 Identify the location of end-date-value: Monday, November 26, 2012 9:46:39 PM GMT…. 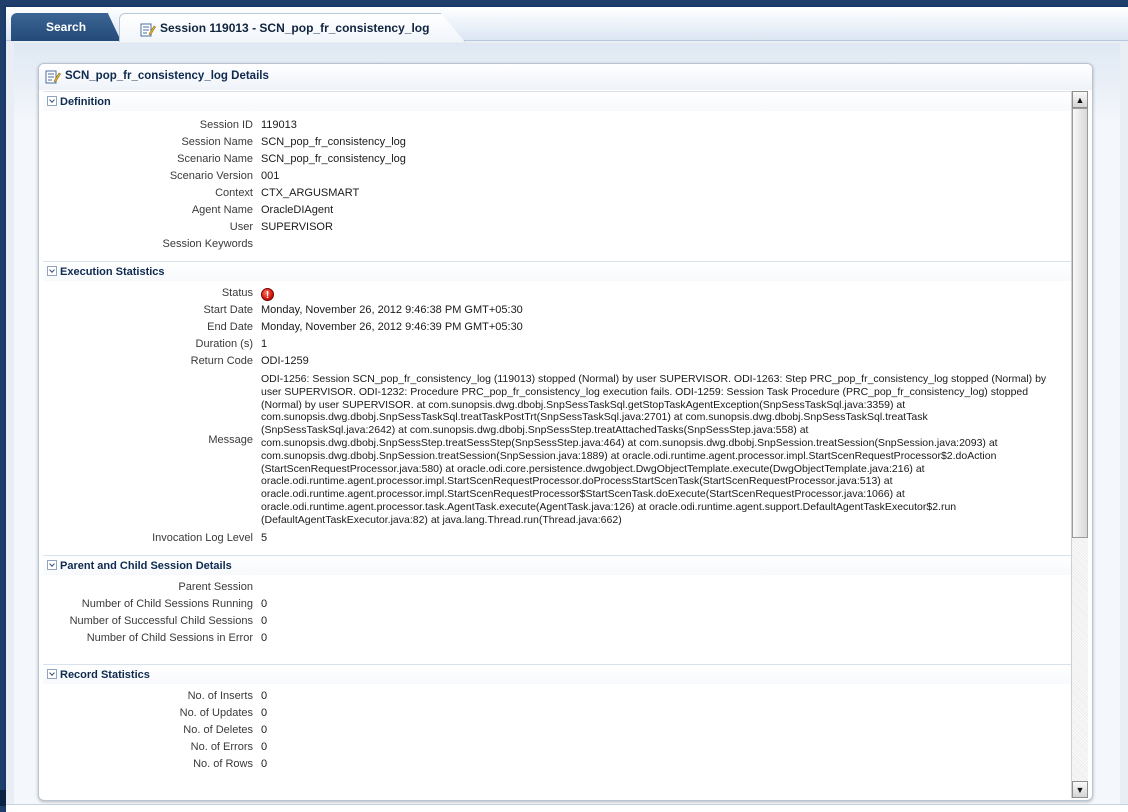
(392, 327).